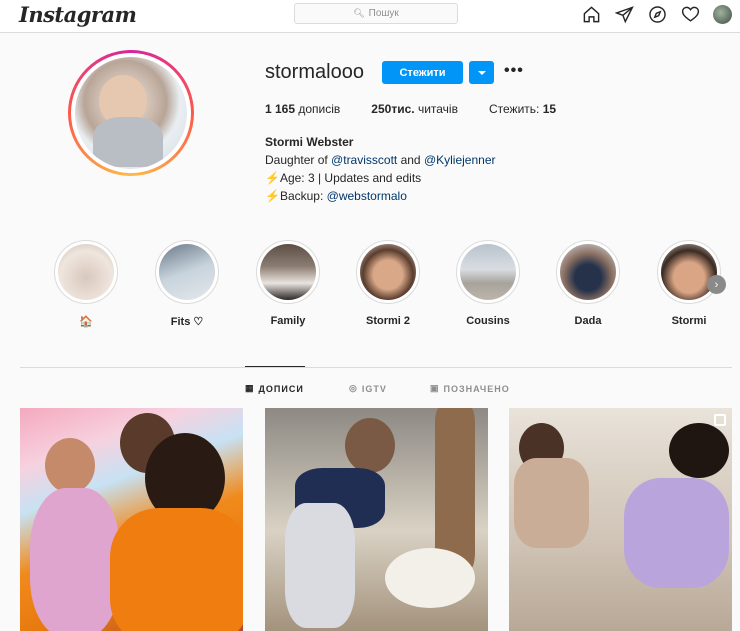 The image size is (740, 631). I want to click on followers-stat: 250тис. читачів, so click(414, 109).